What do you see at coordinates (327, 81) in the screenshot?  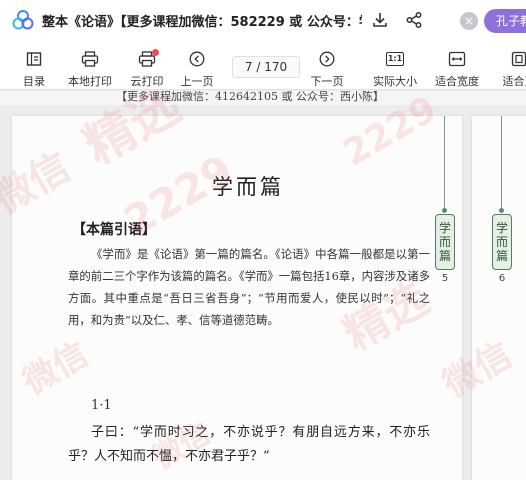 I see `toolbar-next-page-label: 下一页` at bounding box center [327, 81].